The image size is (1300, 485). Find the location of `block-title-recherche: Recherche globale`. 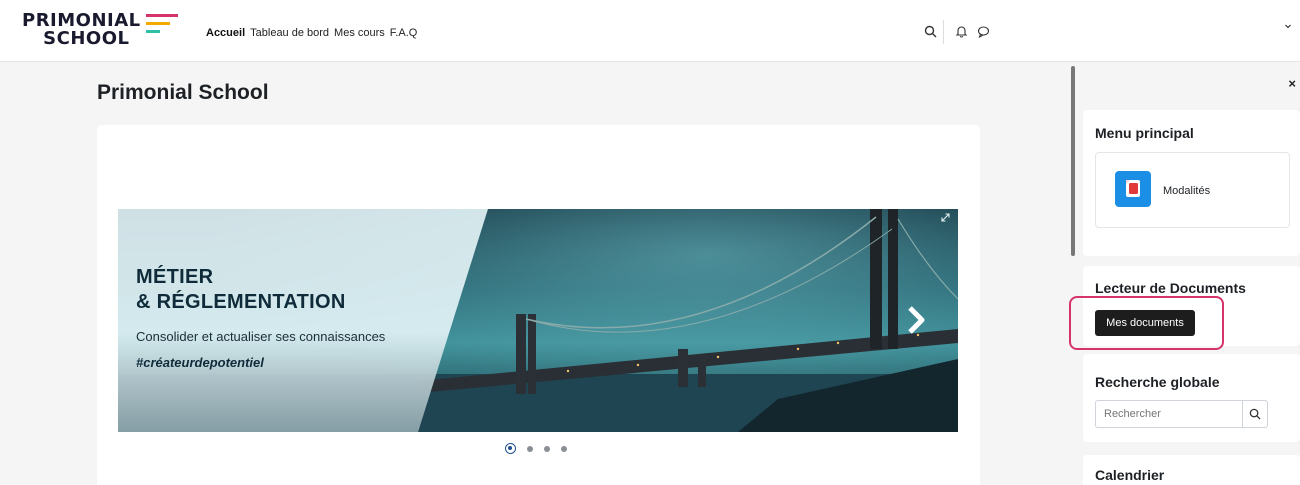

block-title-recherche: Recherche globale is located at coordinates (1157, 382).